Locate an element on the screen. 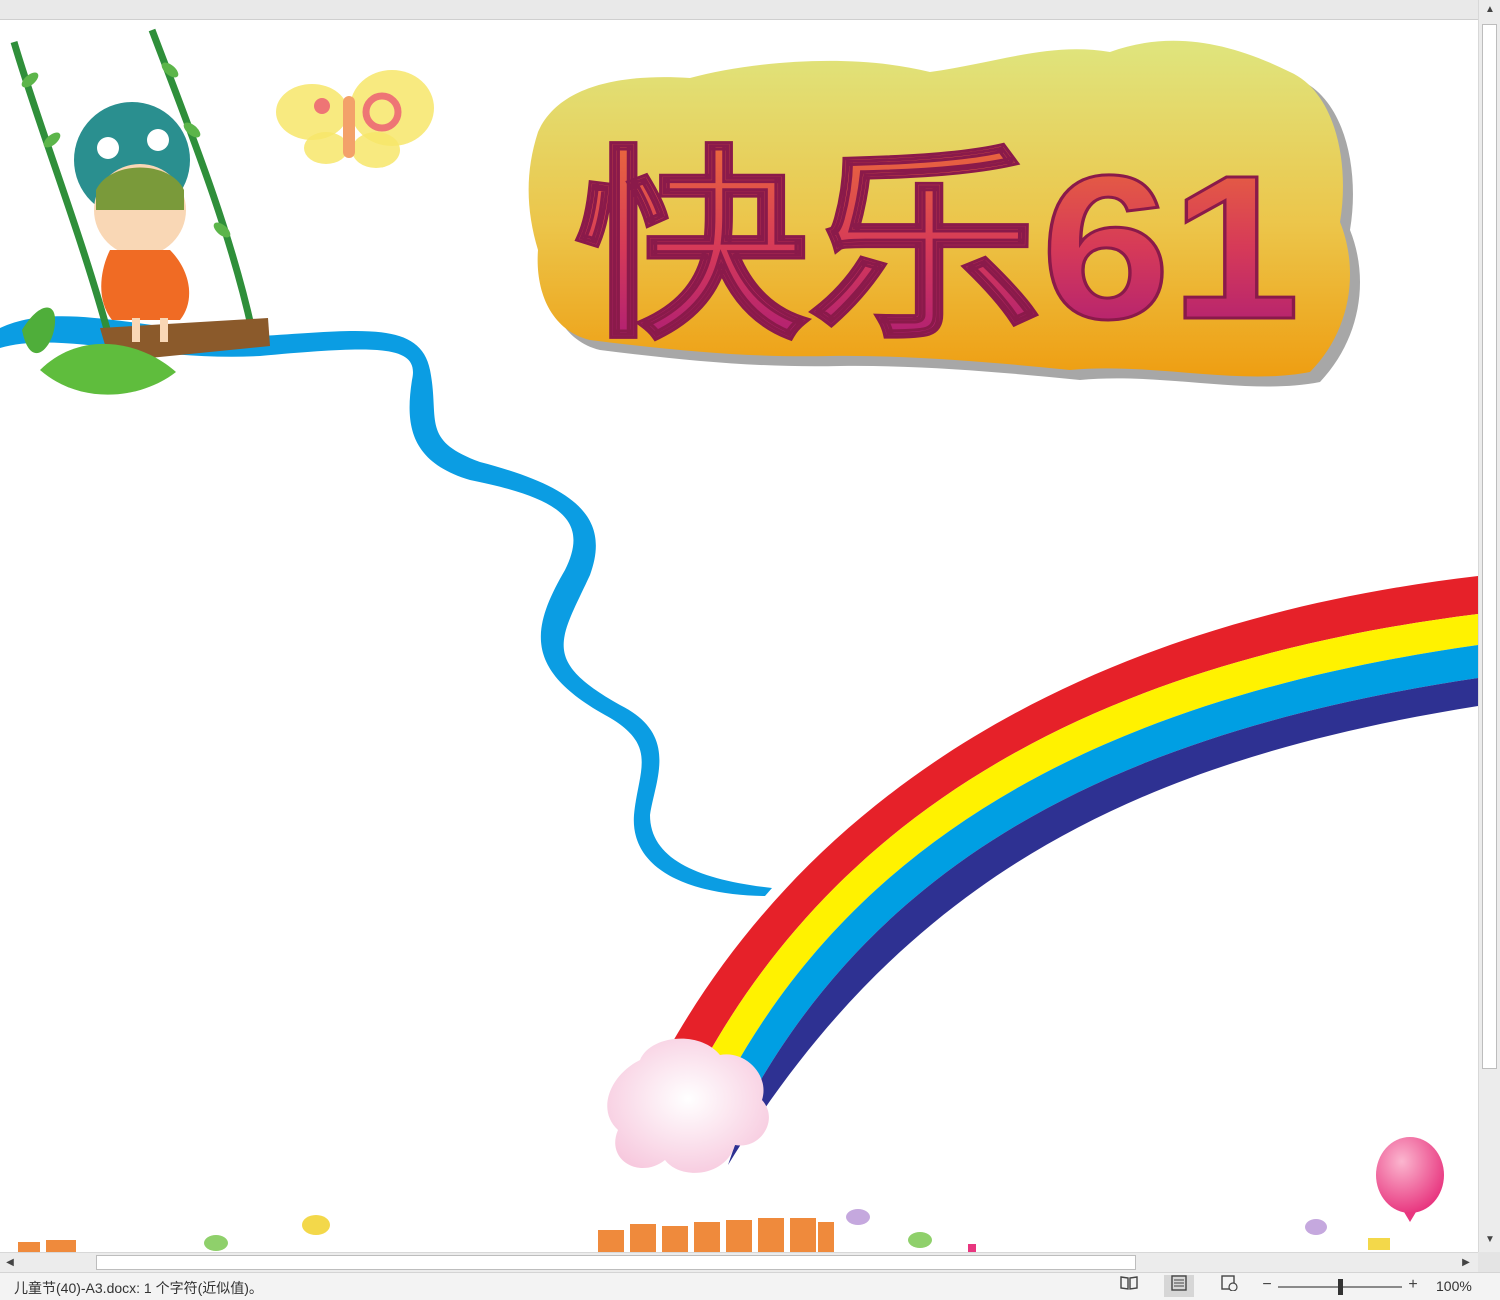 The width and height of the screenshot is (1500, 1300). zoom-out-button: − is located at coordinates (1267, 1285).